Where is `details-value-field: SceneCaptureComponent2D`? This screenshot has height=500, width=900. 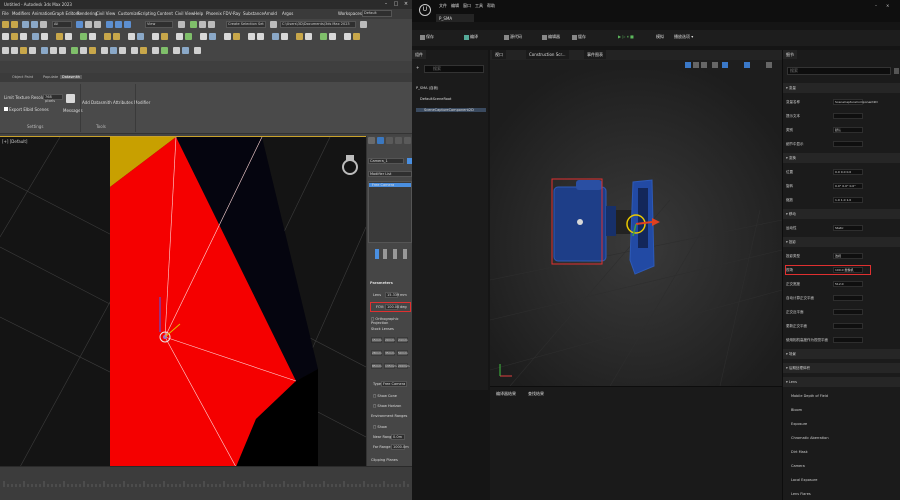 details-value-field: SceneCaptureComponent2D is located at coordinates (855, 102).